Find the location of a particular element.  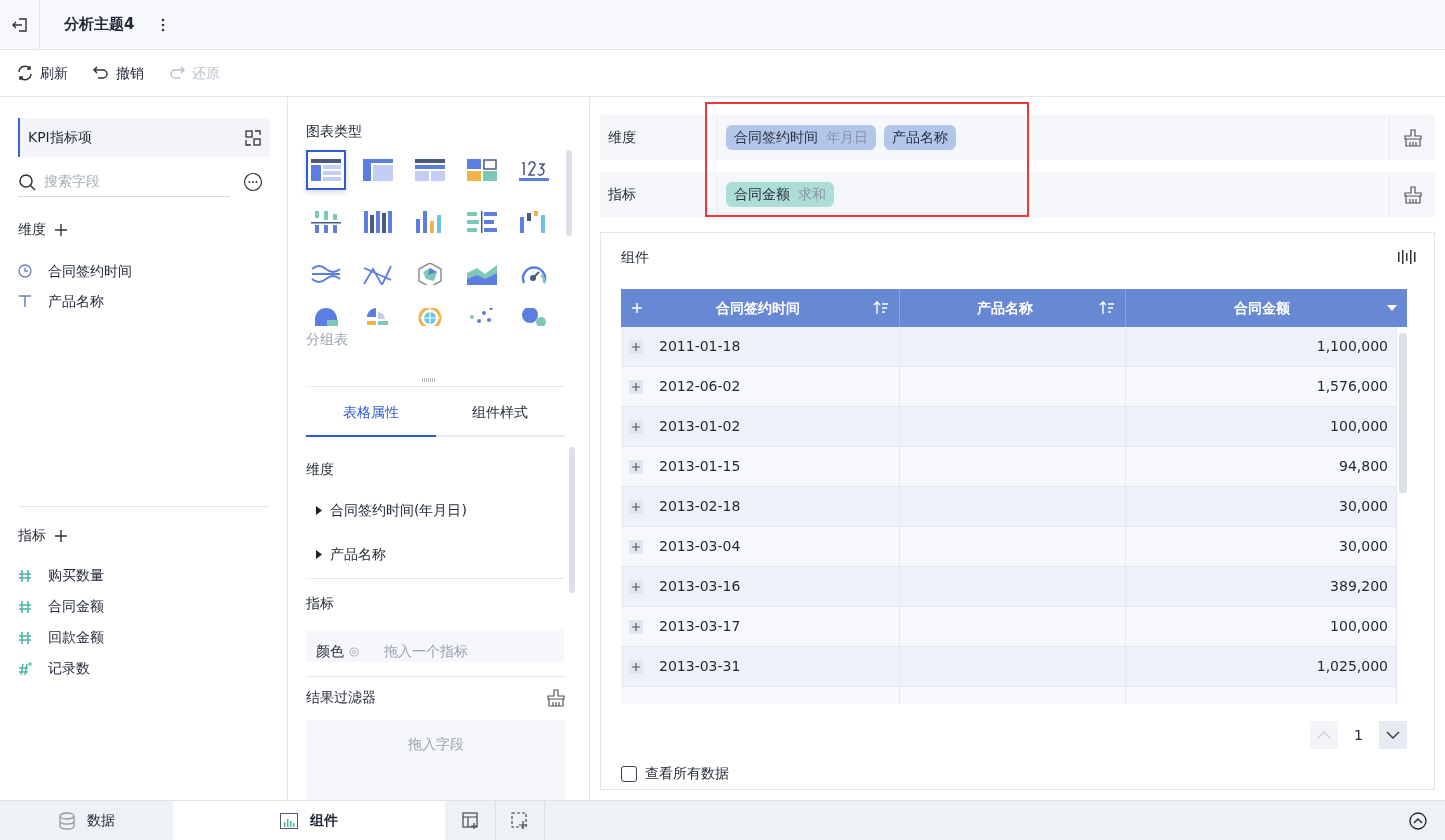

checkbox-label: 查看所有数据 is located at coordinates (687, 773).